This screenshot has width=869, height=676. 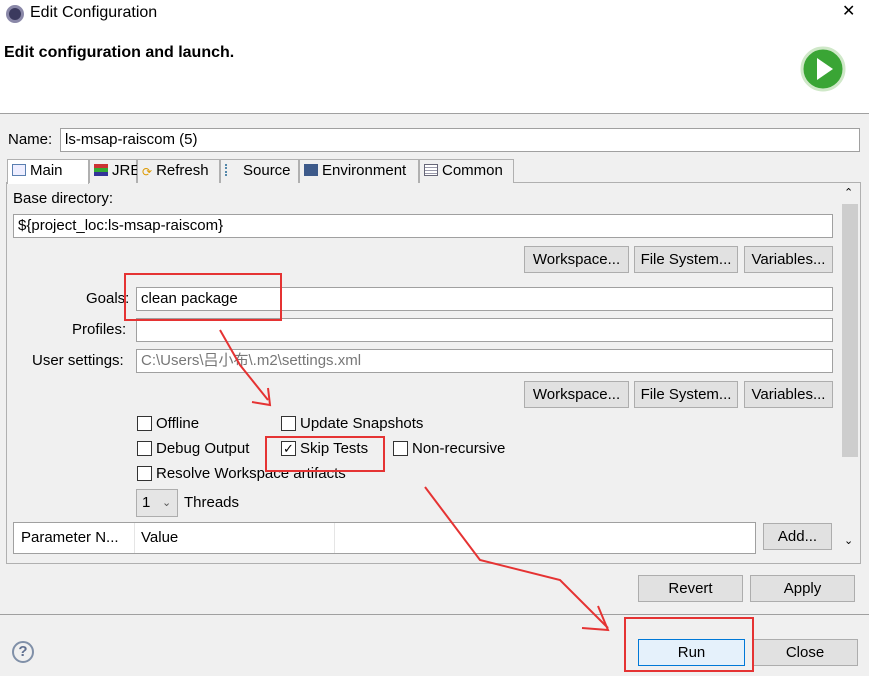 I want to click on jre-icon, so click(x=101, y=170).